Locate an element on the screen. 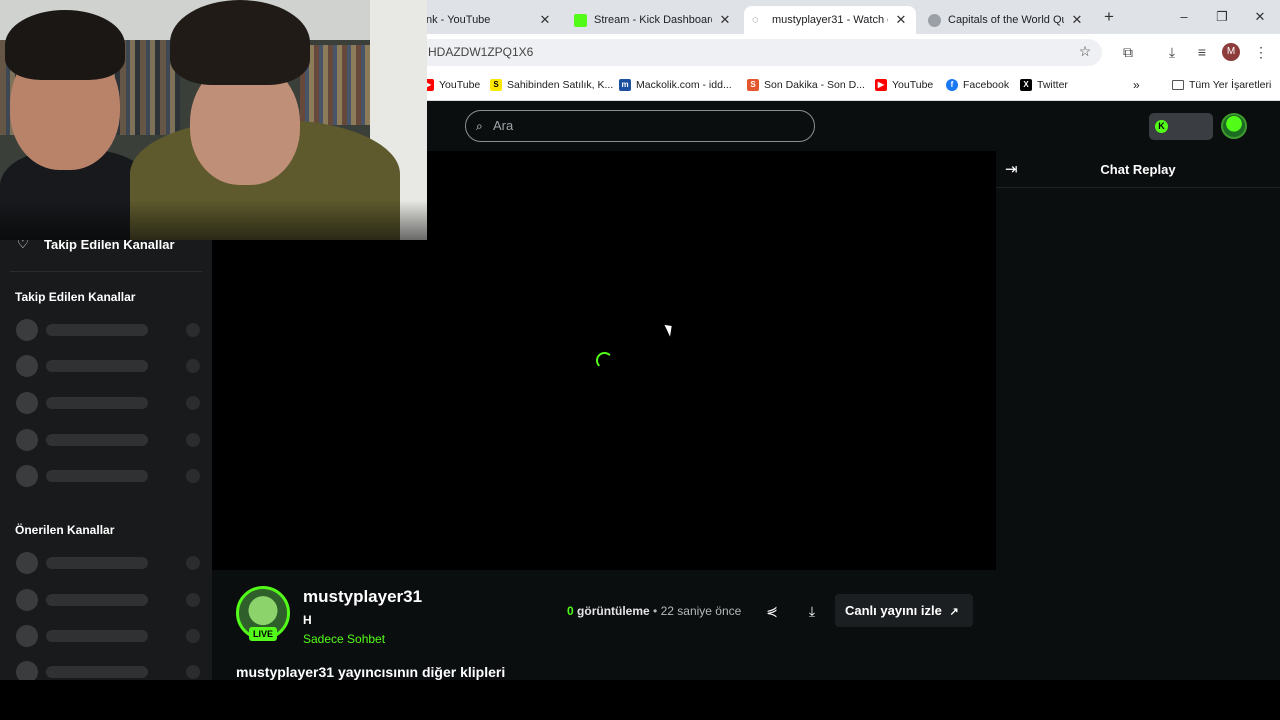 This screenshot has width=1280, height=720. tab-title: mustyplayer31 - Watch clip is located at coordinates (830, 20).